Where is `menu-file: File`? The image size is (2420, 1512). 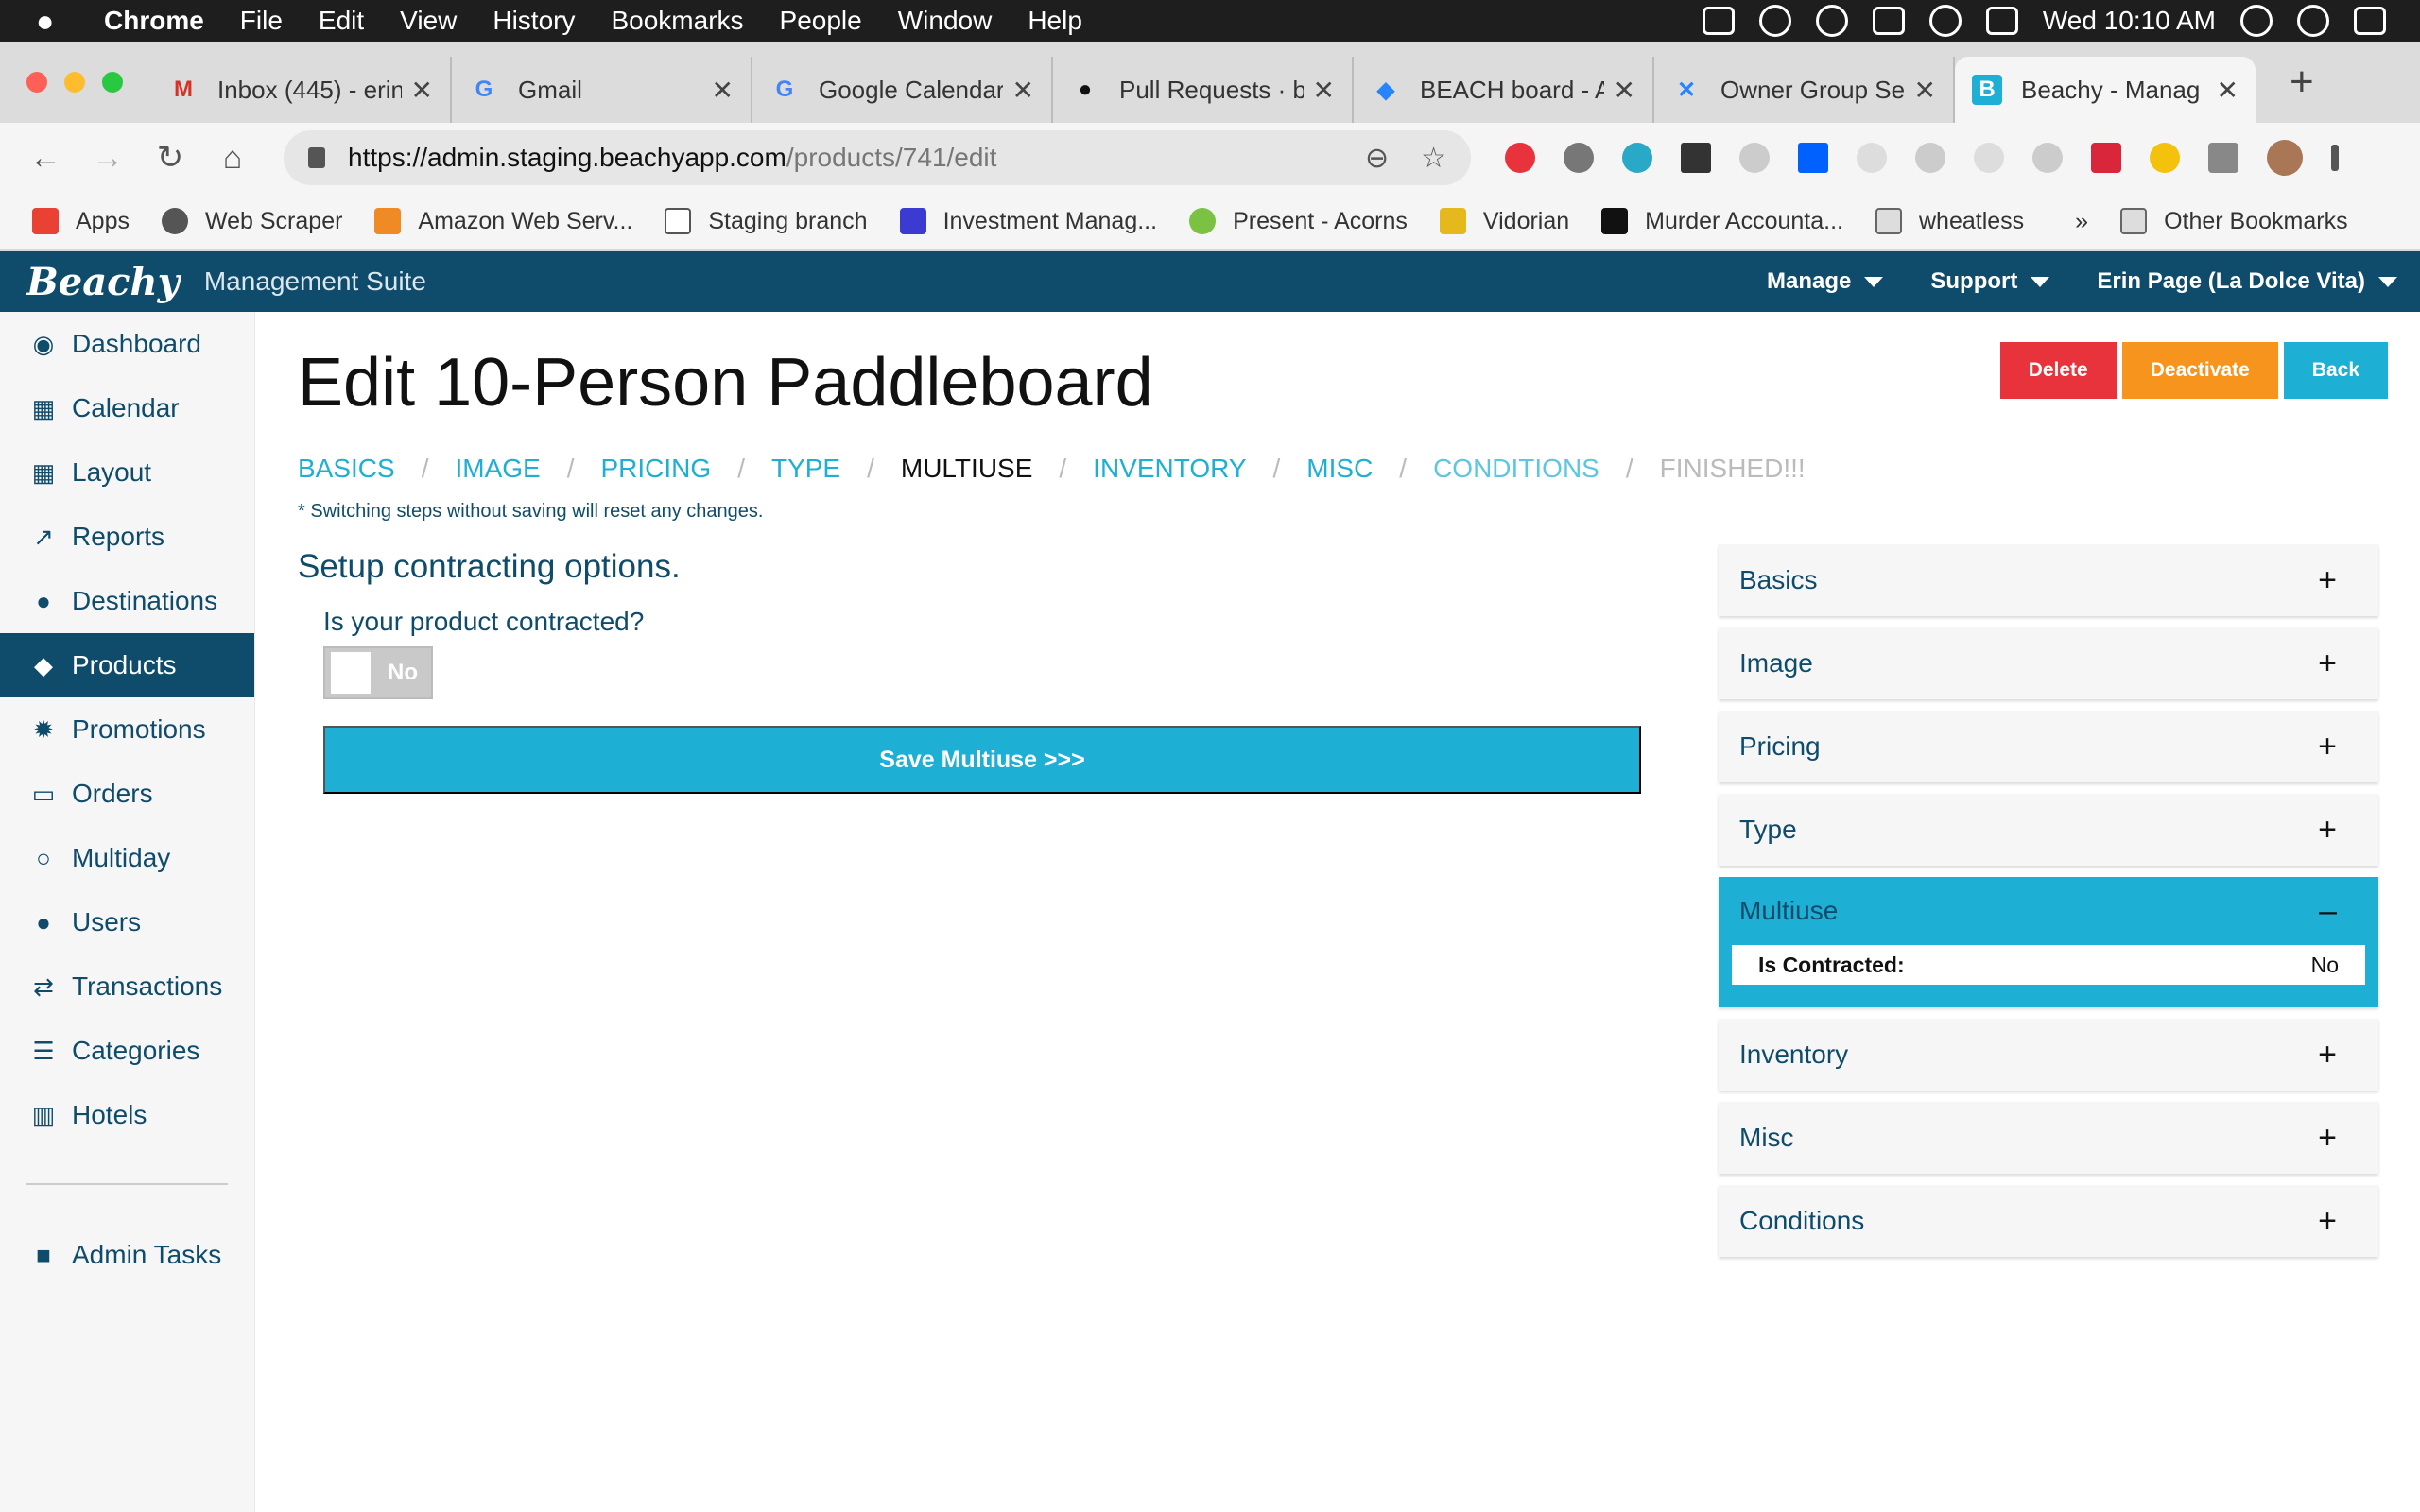
menu-file: File is located at coordinates (261, 21).